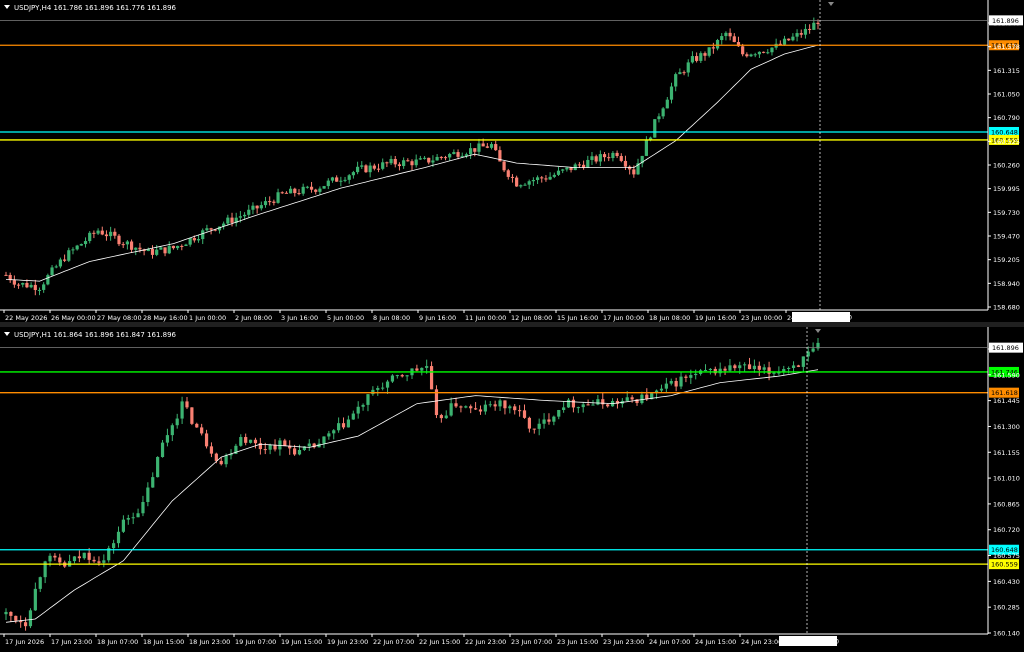 The image size is (1024, 652). What do you see at coordinates (669, 642) in the screenshot?
I see `p2-x-tick-label: 24 Jun 07:00` at bounding box center [669, 642].